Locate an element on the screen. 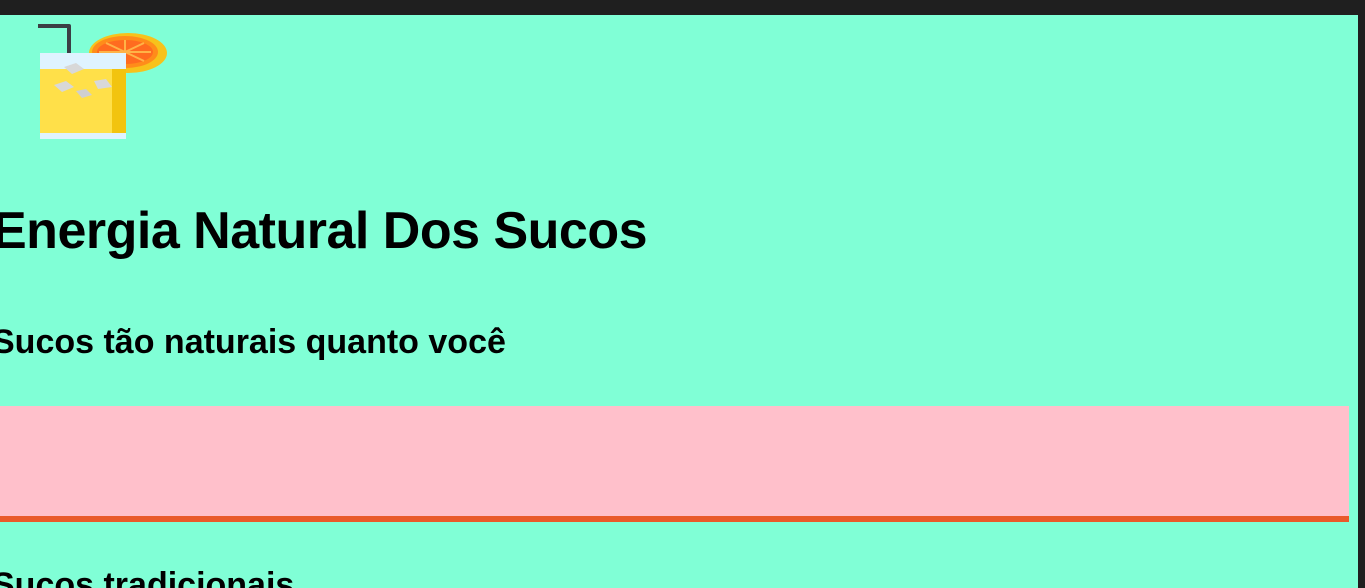 The height and width of the screenshot is (588, 1365). page-subtitle: Sucos tão naturais quanto você is located at coordinates (253, 342).